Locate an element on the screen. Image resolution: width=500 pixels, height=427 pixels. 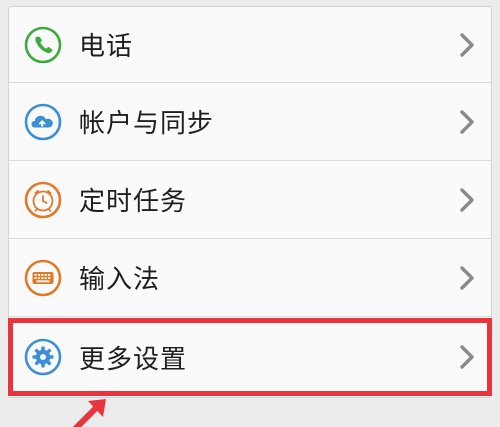
cloud-sync-icon is located at coordinates (43, 122).